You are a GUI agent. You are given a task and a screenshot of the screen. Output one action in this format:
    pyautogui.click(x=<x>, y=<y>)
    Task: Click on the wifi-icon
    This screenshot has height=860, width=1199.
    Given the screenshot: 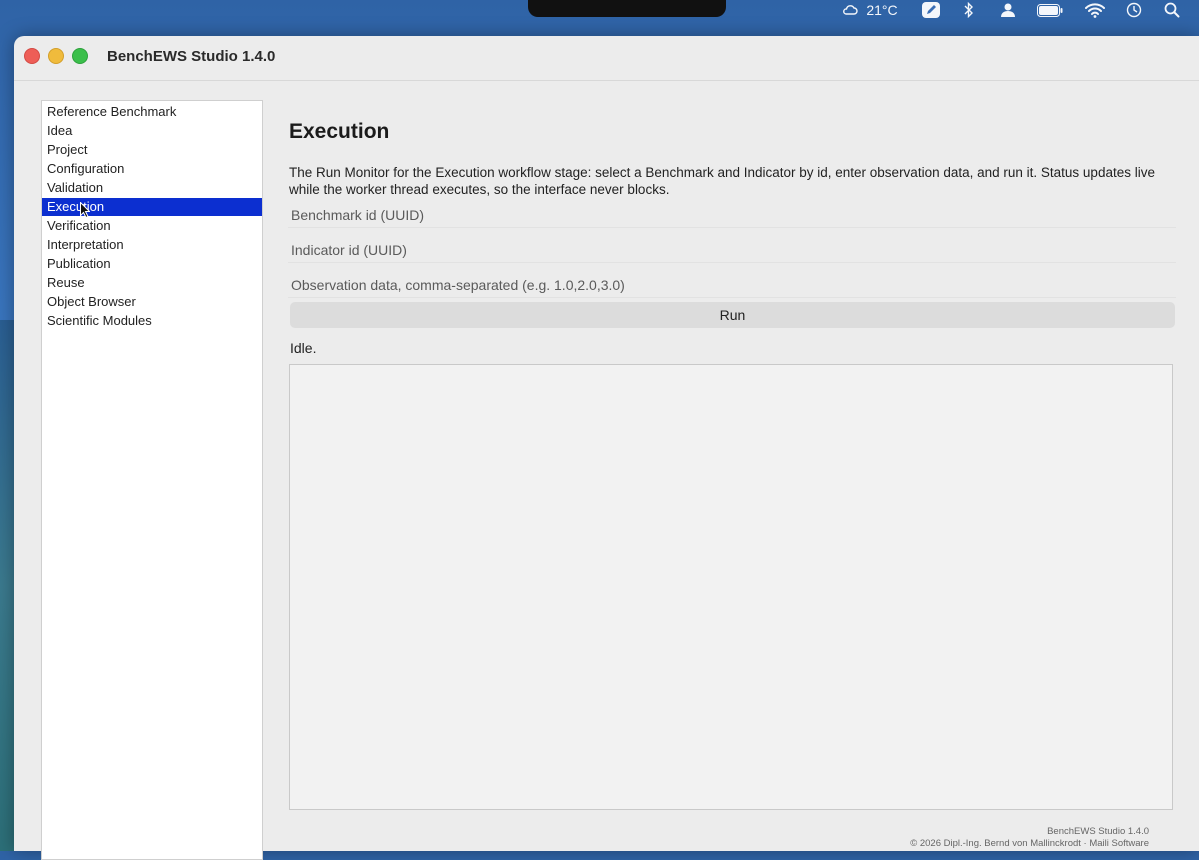 What is the action you would take?
    pyautogui.click(x=1095, y=10)
    